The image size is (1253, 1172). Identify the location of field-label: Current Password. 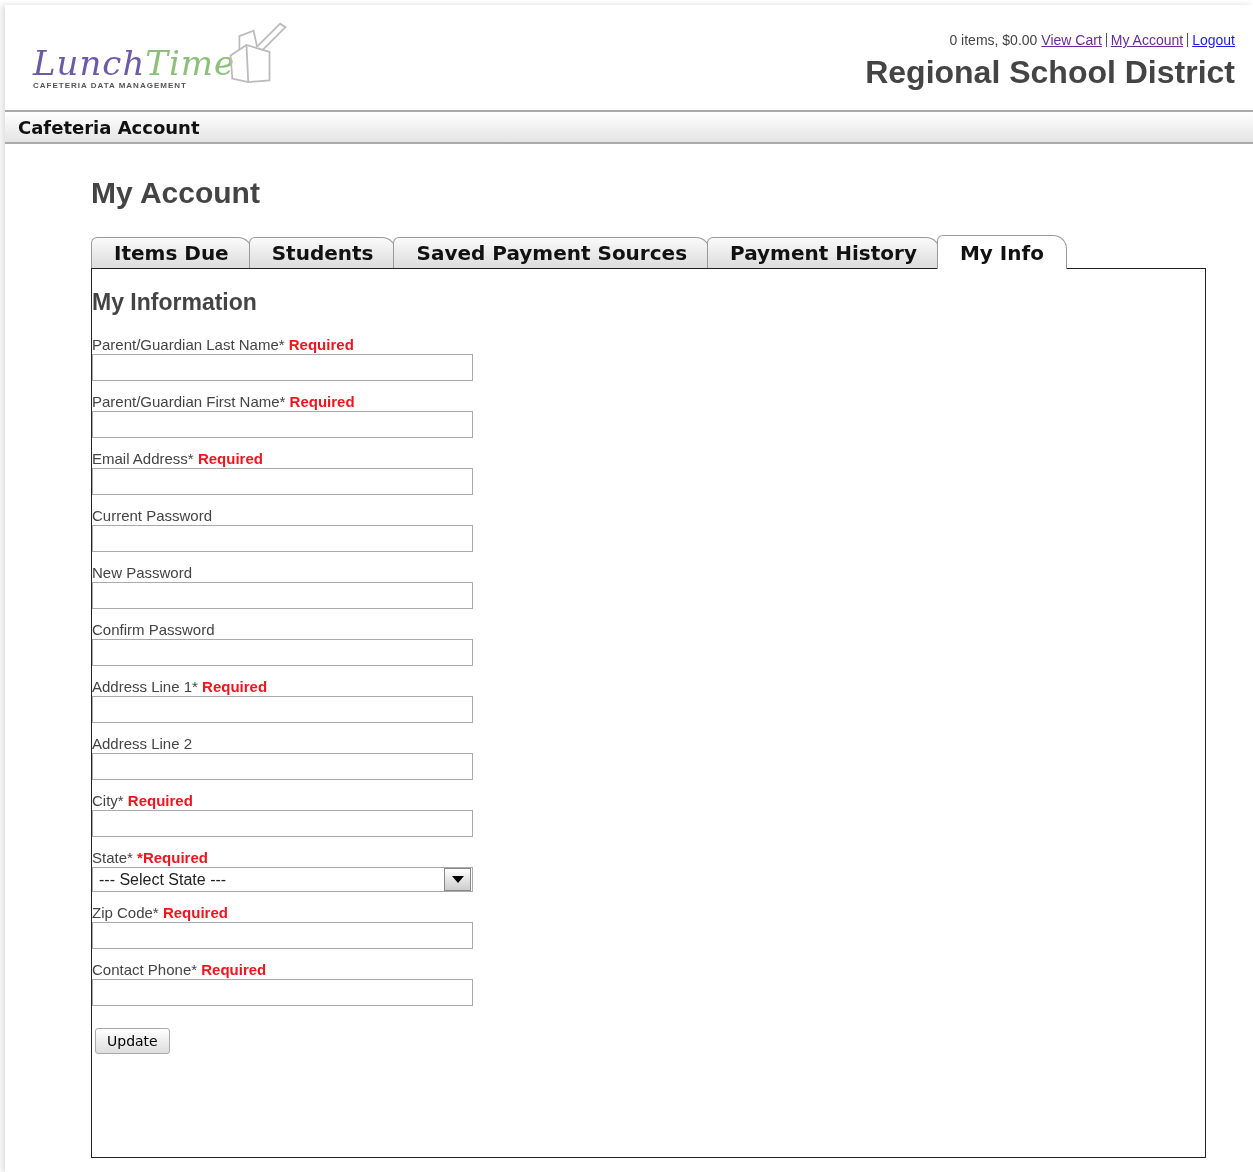
(153, 516).